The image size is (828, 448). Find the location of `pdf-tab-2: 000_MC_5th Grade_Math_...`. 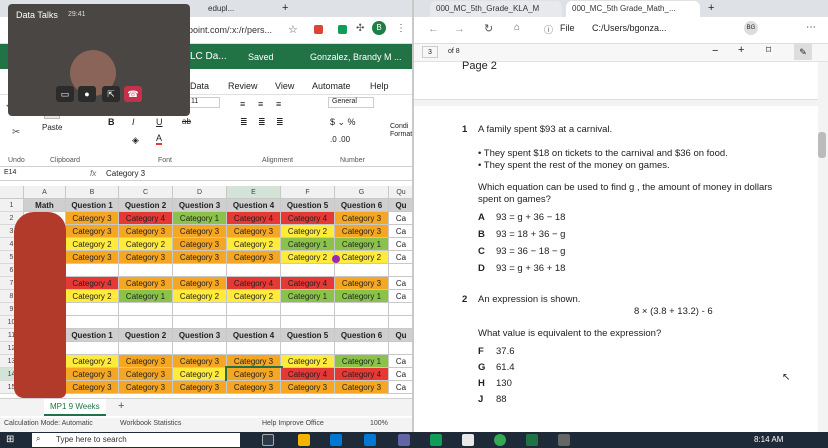

pdf-tab-2: 000_MC_5th Grade_Math_... is located at coordinates (633, 9).